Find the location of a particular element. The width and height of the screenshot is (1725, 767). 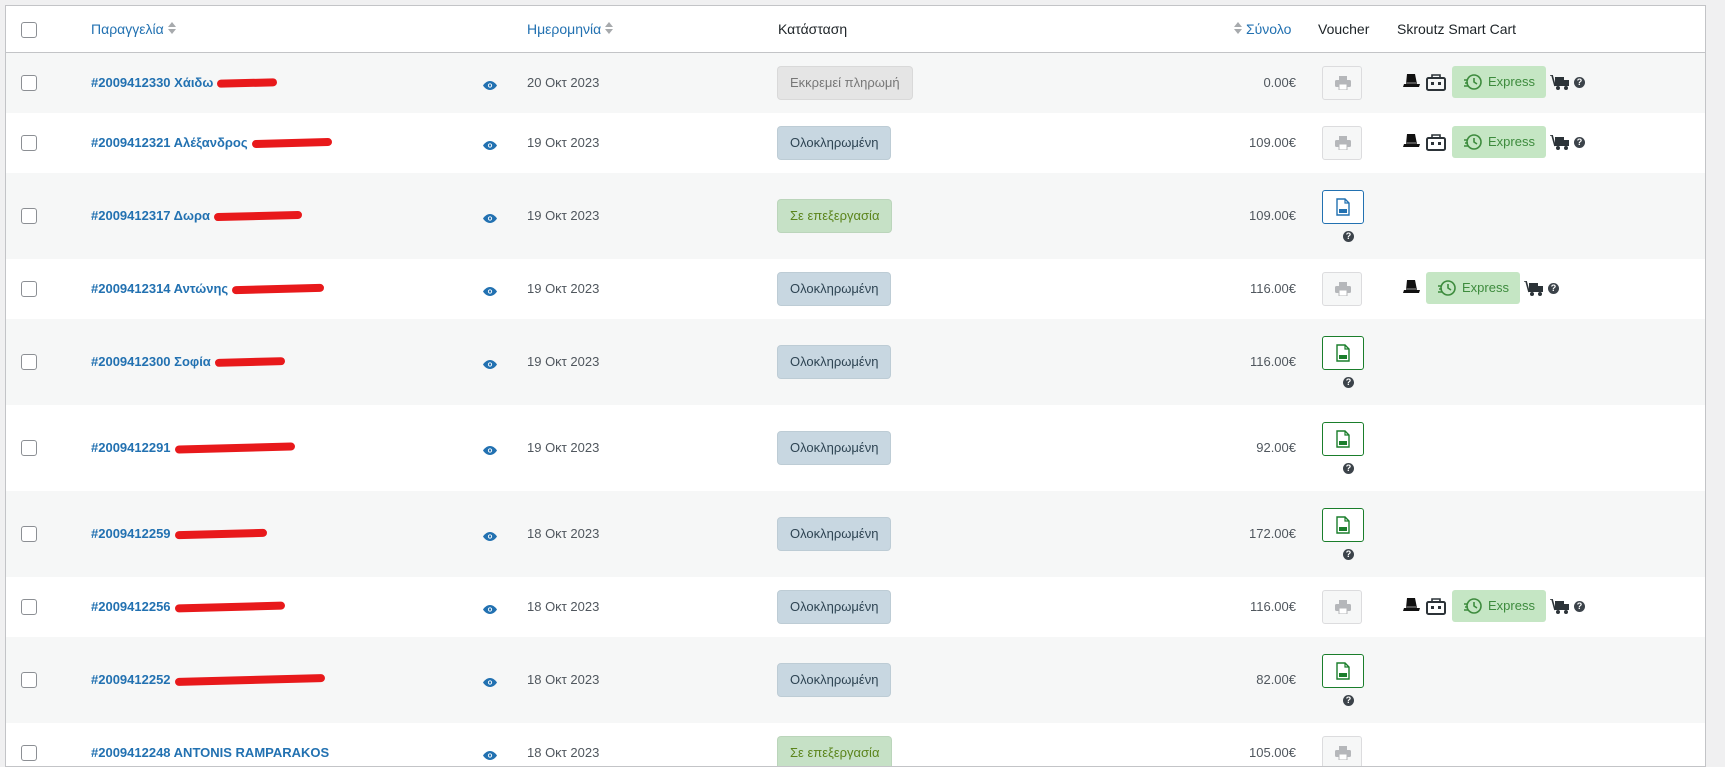

order-cell: #2009412314 Αντώνης is located at coordinates (208, 289).